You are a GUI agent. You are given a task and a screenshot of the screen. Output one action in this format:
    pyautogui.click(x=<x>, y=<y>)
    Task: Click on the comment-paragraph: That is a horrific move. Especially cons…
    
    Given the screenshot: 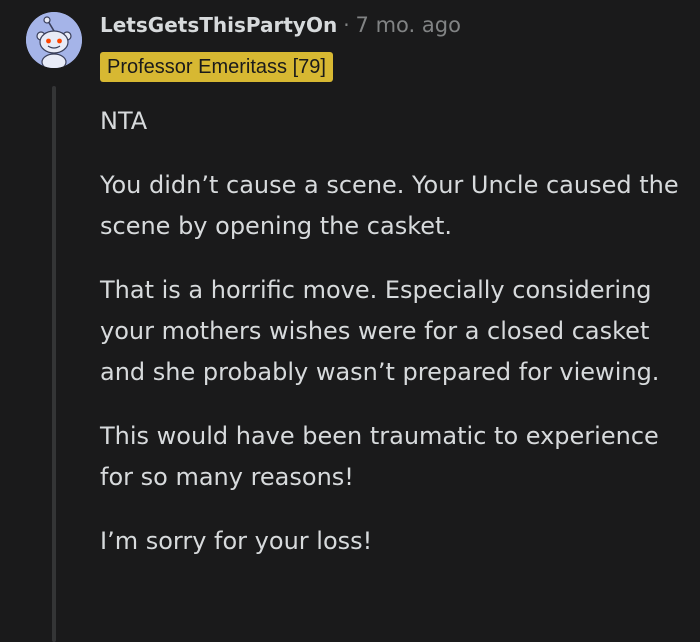 What is the action you would take?
    pyautogui.click(x=380, y=331)
    